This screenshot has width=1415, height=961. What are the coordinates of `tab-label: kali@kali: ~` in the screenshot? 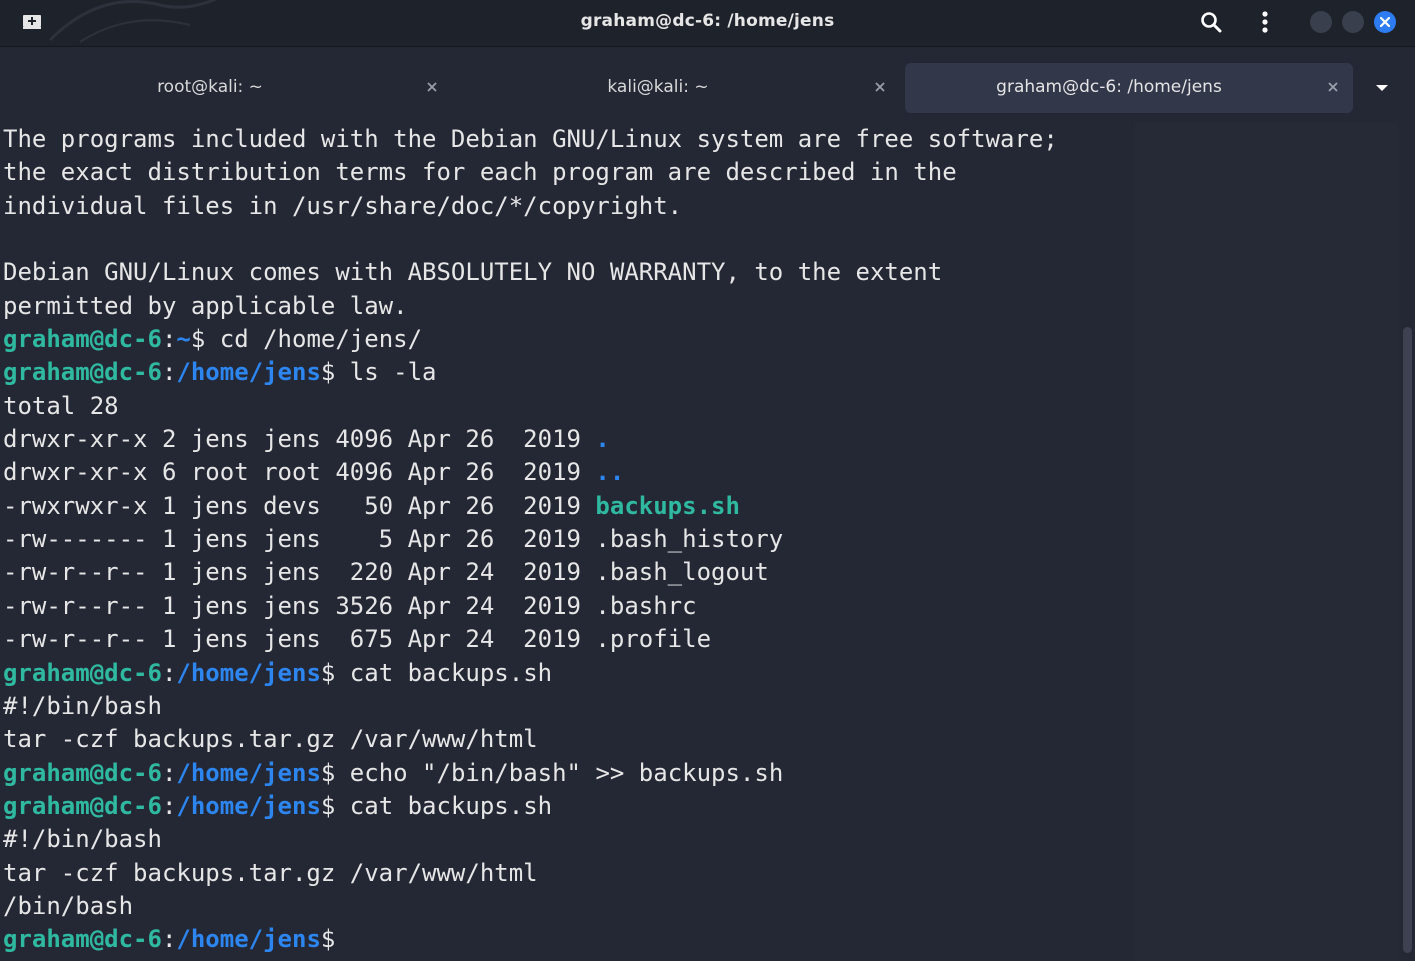 It's located at (658, 87).